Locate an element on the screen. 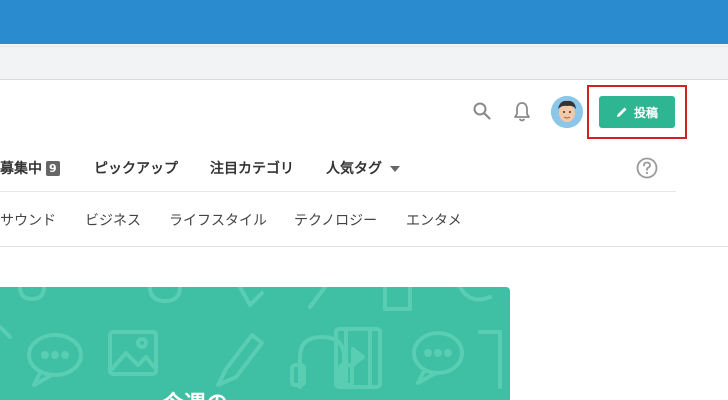 The width and height of the screenshot is (728, 400). notifications-button is located at coordinates (522, 112).